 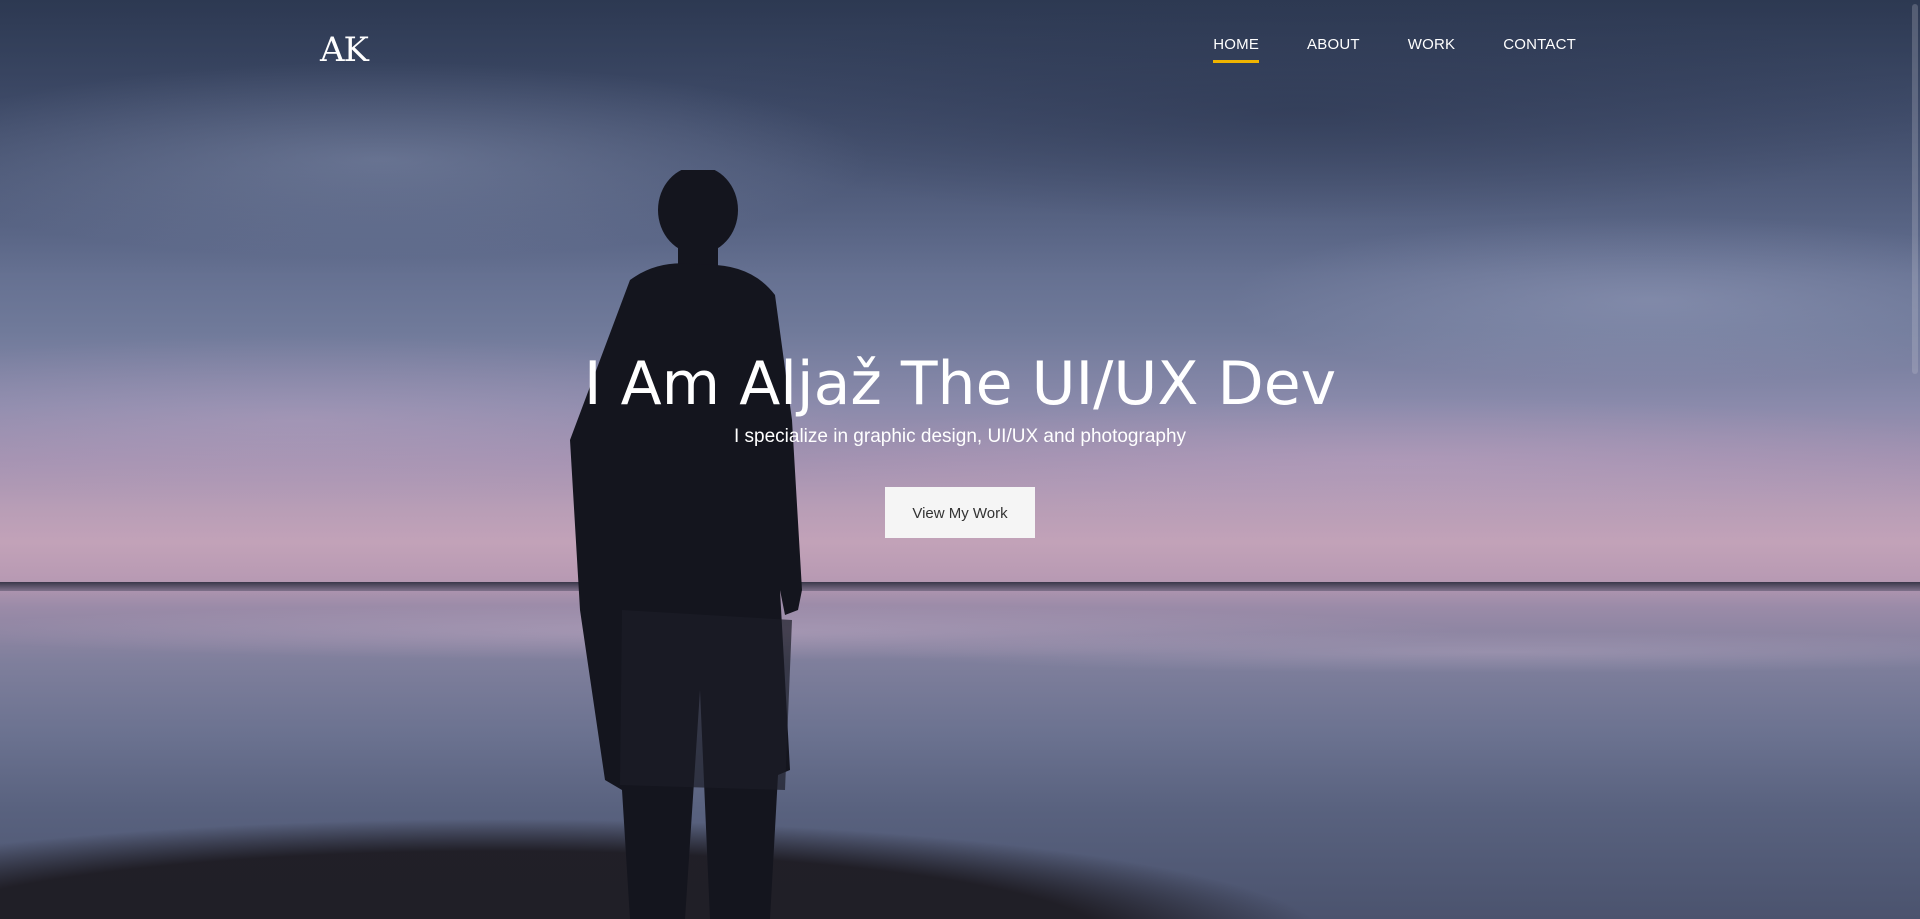 What do you see at coordinates (960, 512) in the screenshot?
I see `view-my-work-button: View My Work` at bounding box center [960, 512].